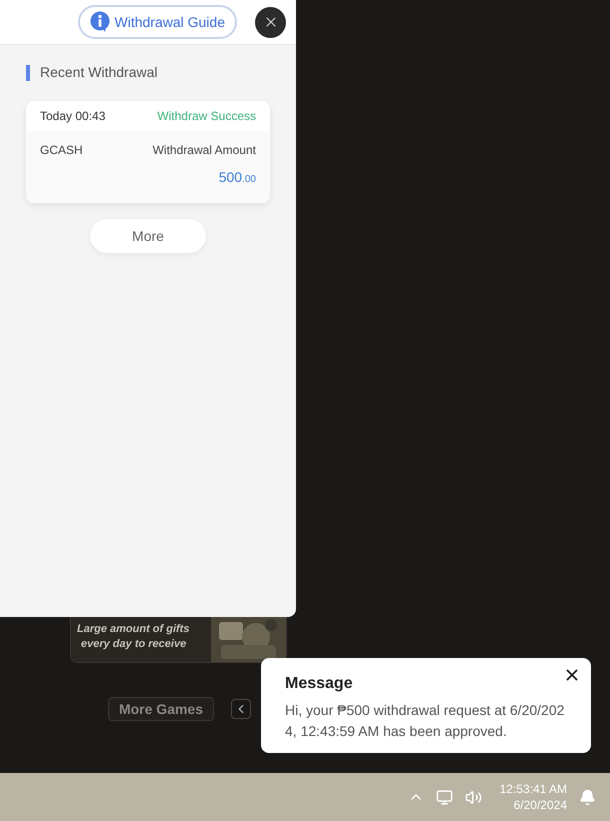 This screenshot has height=821, width=610. What do you see at coordinates (157, 22) in the screenshot?
I see `withdrawal-guide-button: Withdrawal Guide` at bounding box center [157, 22].